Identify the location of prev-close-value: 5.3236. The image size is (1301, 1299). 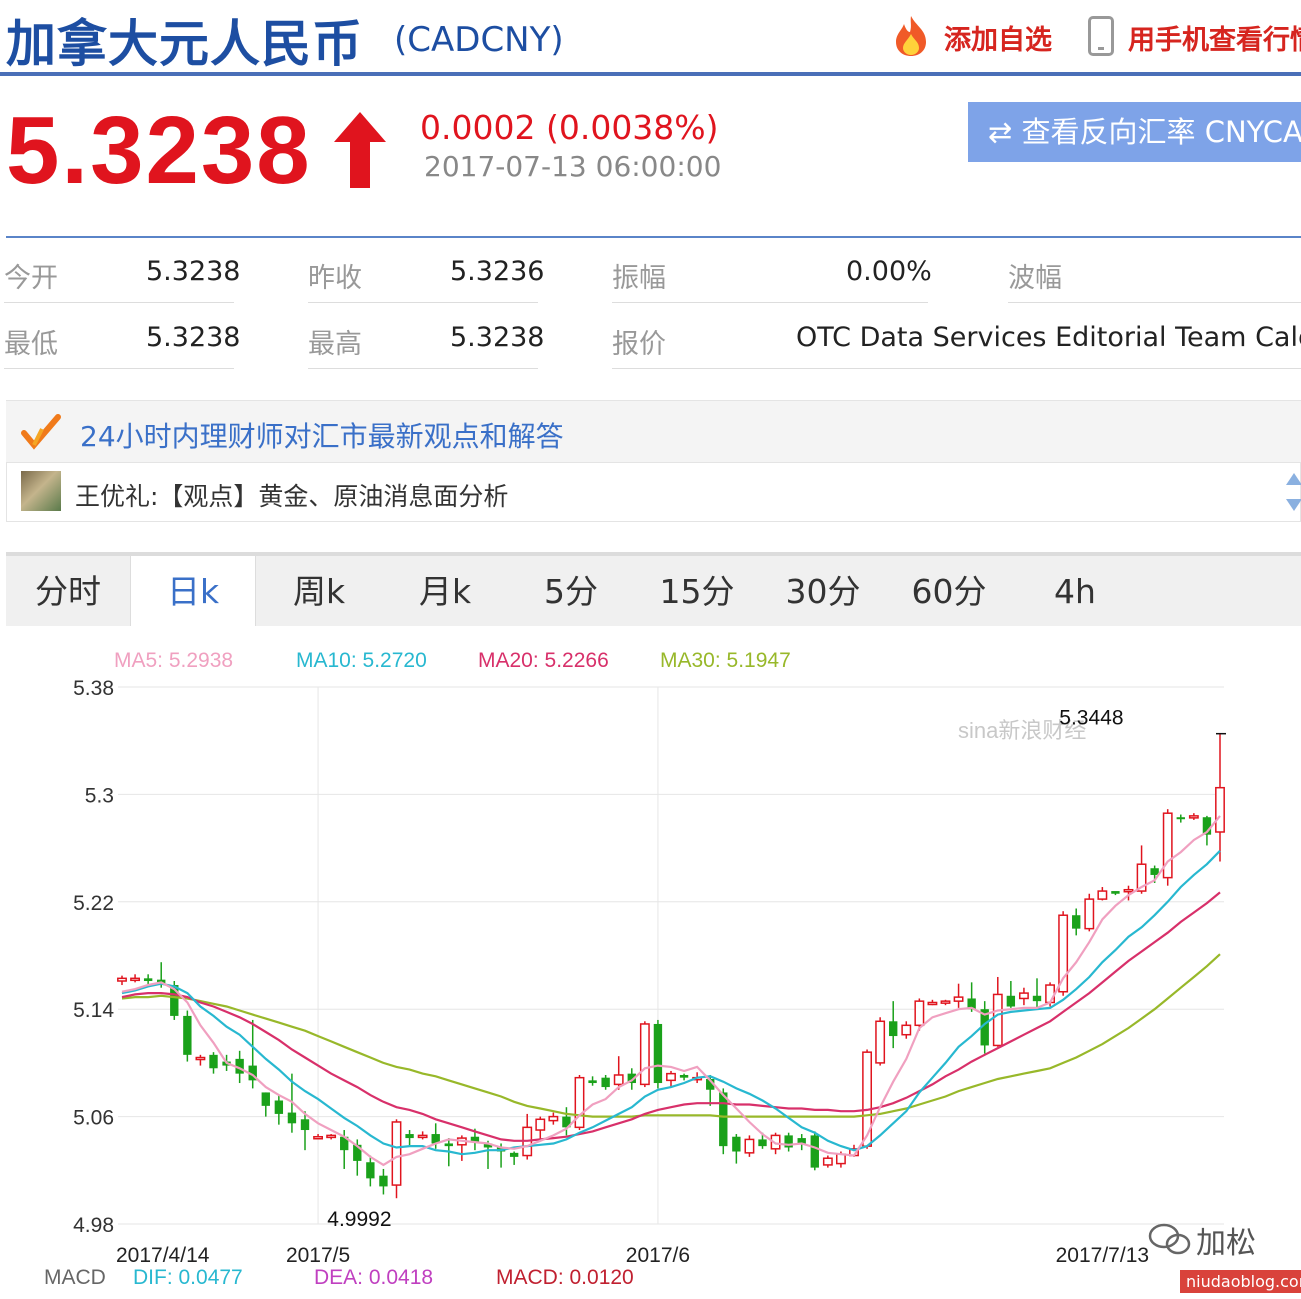
(497, 271).